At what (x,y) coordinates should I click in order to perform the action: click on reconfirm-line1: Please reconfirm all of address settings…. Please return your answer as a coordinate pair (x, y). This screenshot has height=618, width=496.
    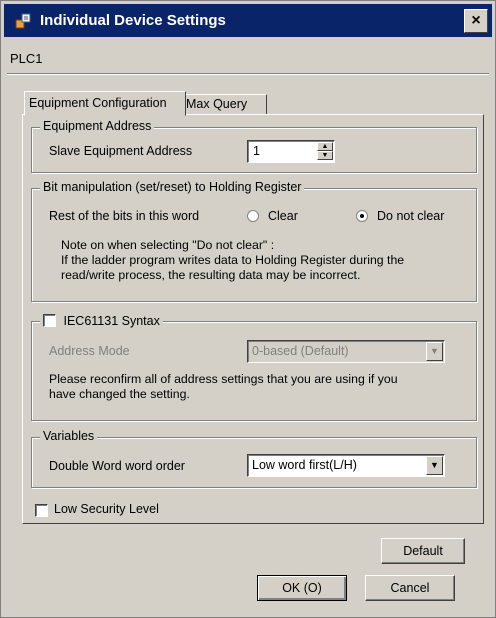
    Looking at the image, I should click on (223, 379).